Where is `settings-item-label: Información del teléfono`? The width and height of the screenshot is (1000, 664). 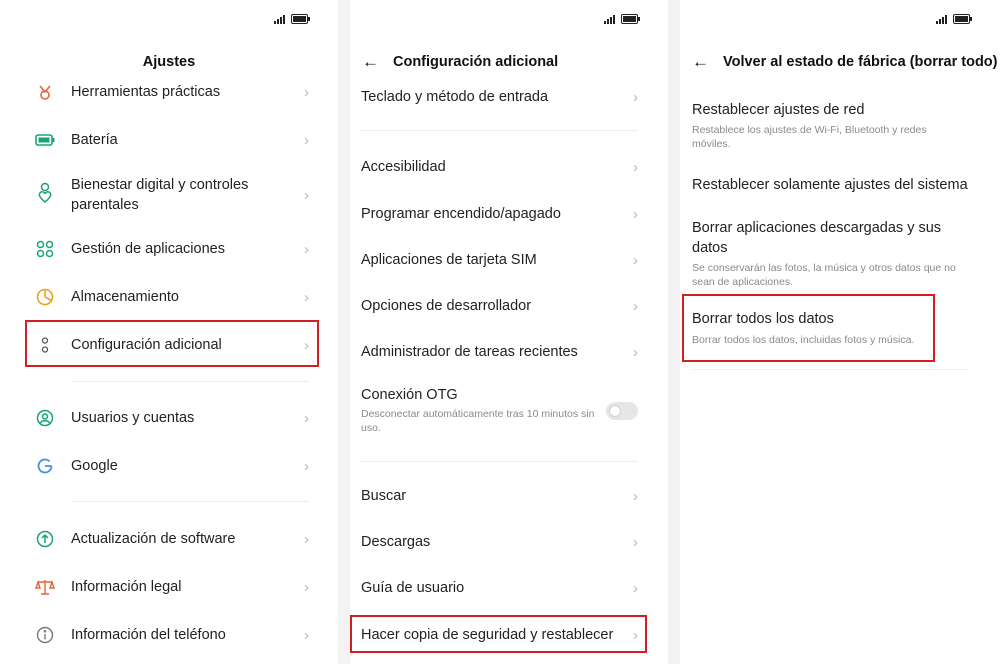 settings-item-label: Información del teléfono is located at coordinates (148, 635).